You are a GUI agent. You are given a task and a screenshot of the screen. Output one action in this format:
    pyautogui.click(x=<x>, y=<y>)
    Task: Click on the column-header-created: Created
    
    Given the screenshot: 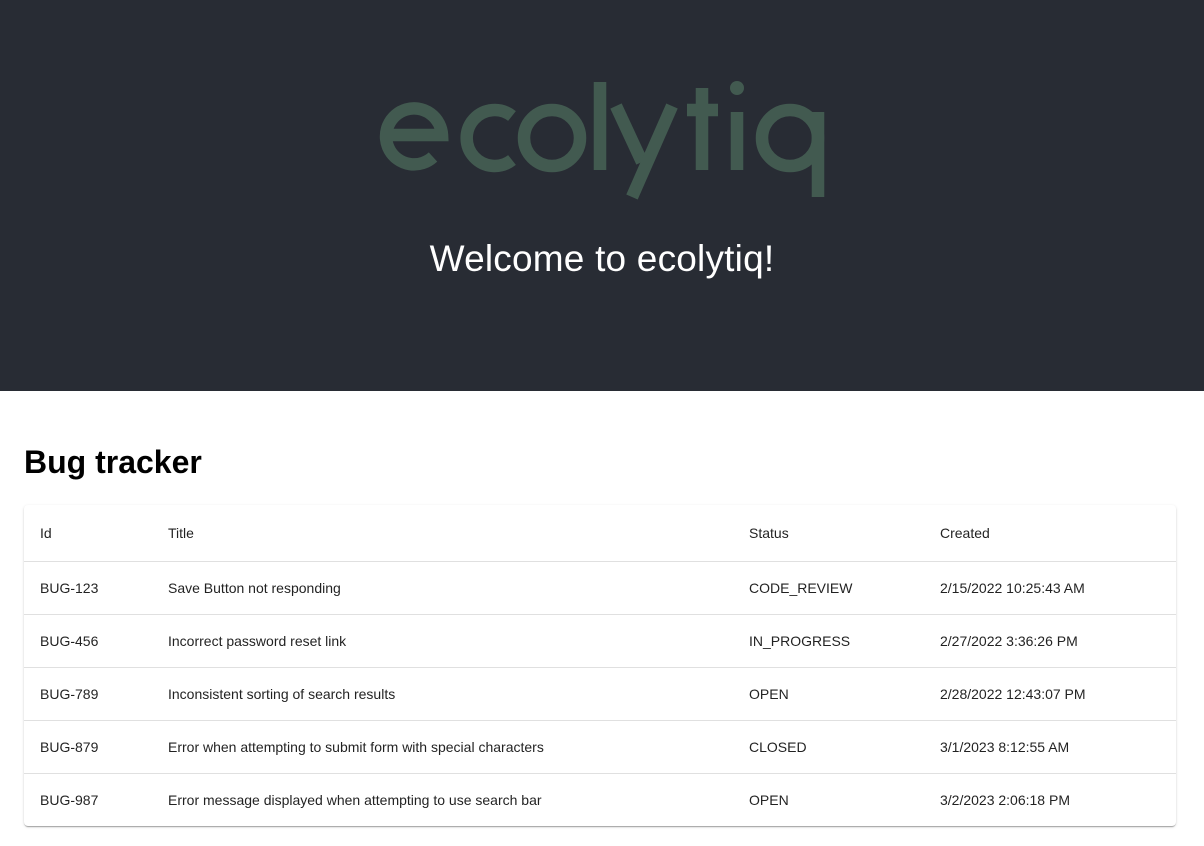 What is the action you would take?
    pyautogui.click(x=1050, y=533)
    